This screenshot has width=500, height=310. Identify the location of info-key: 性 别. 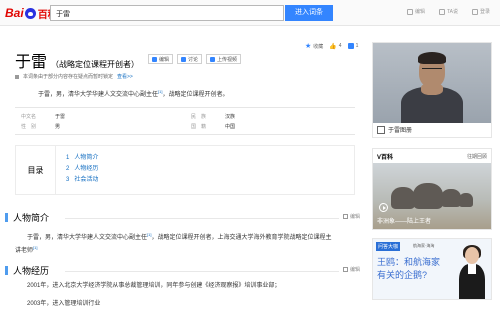
(29, 126).